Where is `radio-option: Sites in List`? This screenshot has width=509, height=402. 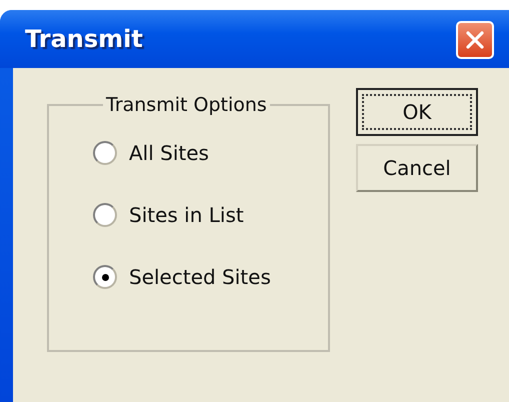
radio-option: Sites in List is located at coordinates (210, 215).